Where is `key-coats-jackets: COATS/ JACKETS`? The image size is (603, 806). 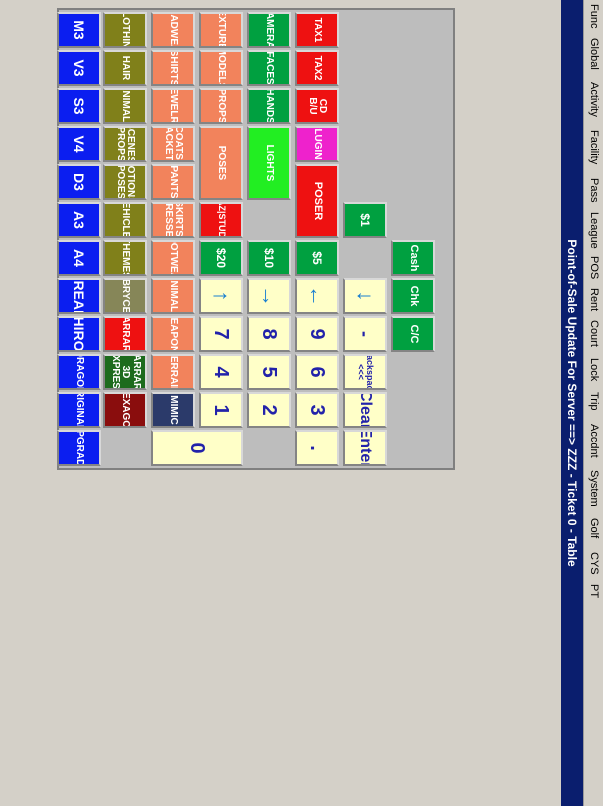
key-coats-jackets: COATS/ JACKETS is located at coordinates (173, 144).